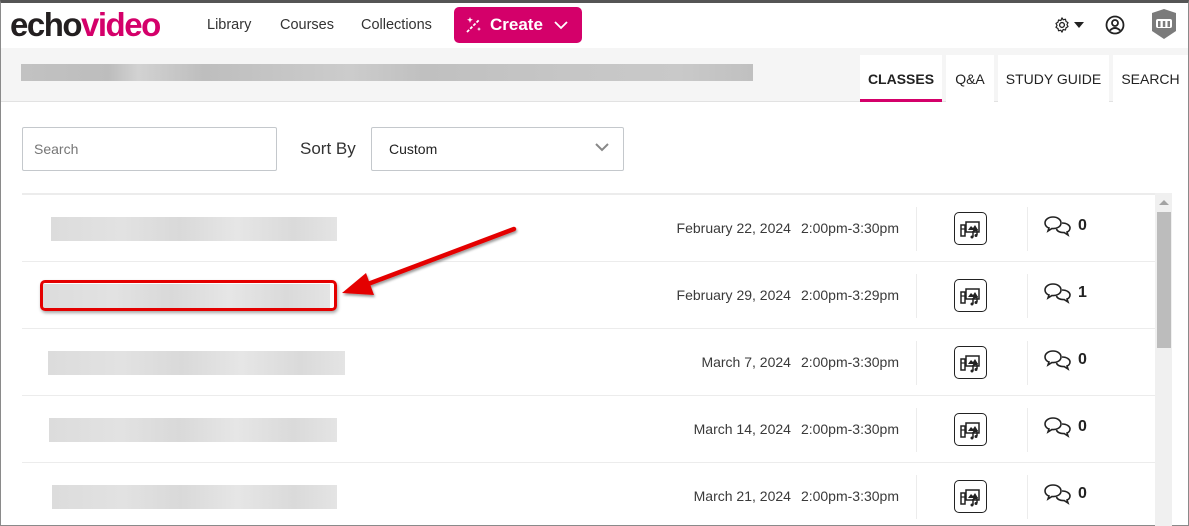 The height and width of the screenshot is (526, 1189). What do you see at coordinates (307, 25) in the screenshot?
I see `nav-courses: Courses` at bounding box center [307, 25].